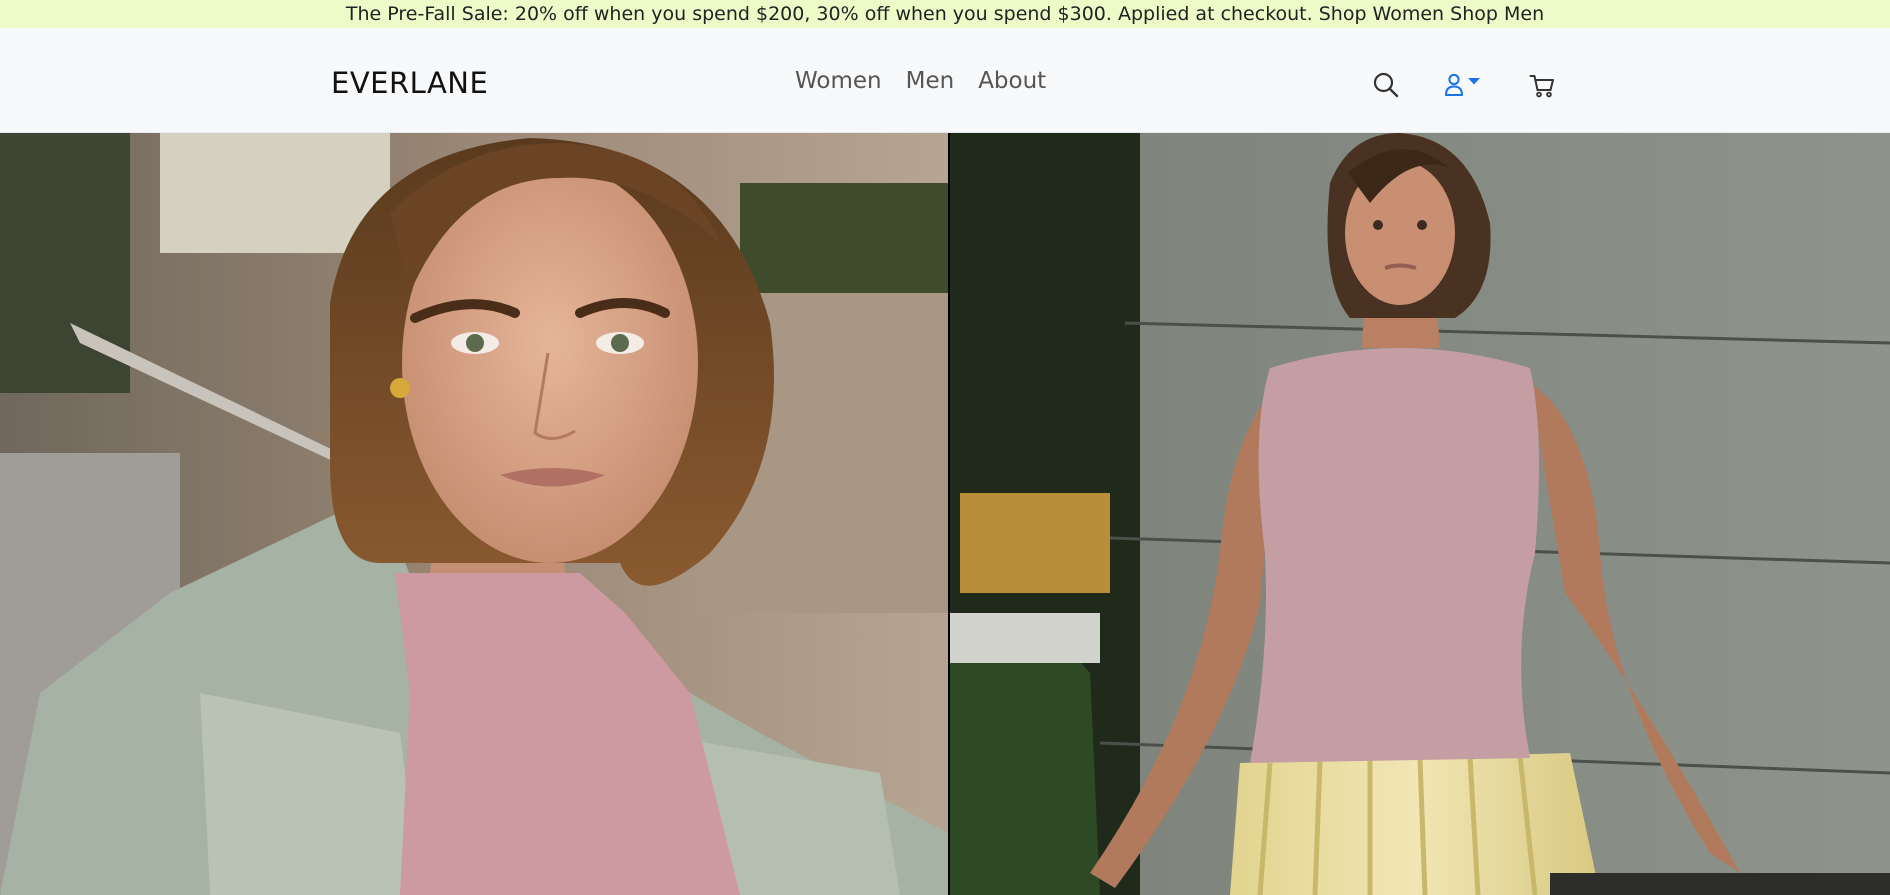 The width and height of the screenshot is (1890, 895). What do you see at coordinates (1012, 81) in the screenshot?
I see `nav-about: About` at bounding box center [1012, 81].